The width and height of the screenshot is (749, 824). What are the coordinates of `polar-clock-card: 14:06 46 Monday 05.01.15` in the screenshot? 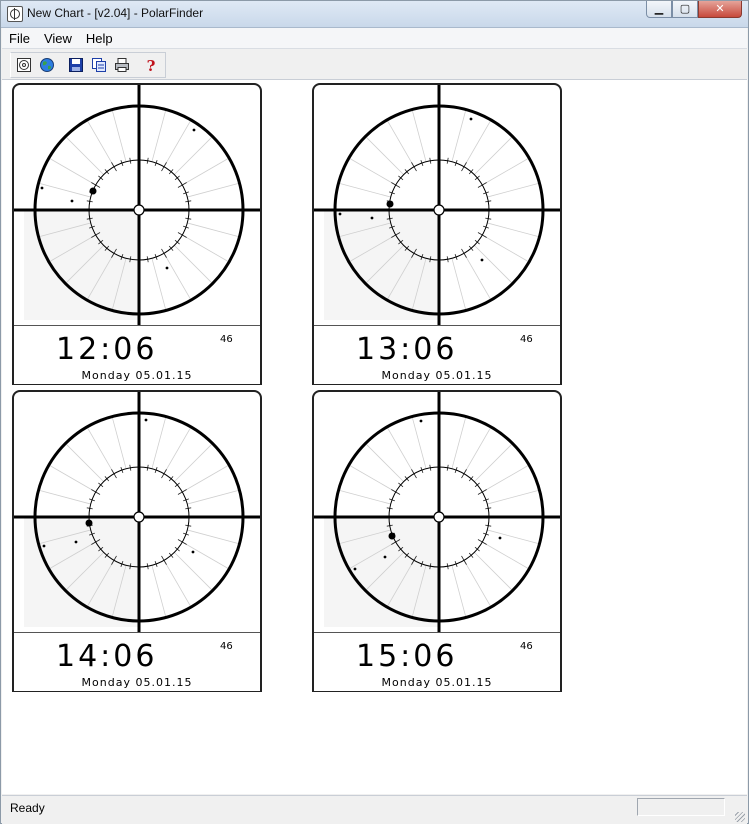 It's located at (137, 541).